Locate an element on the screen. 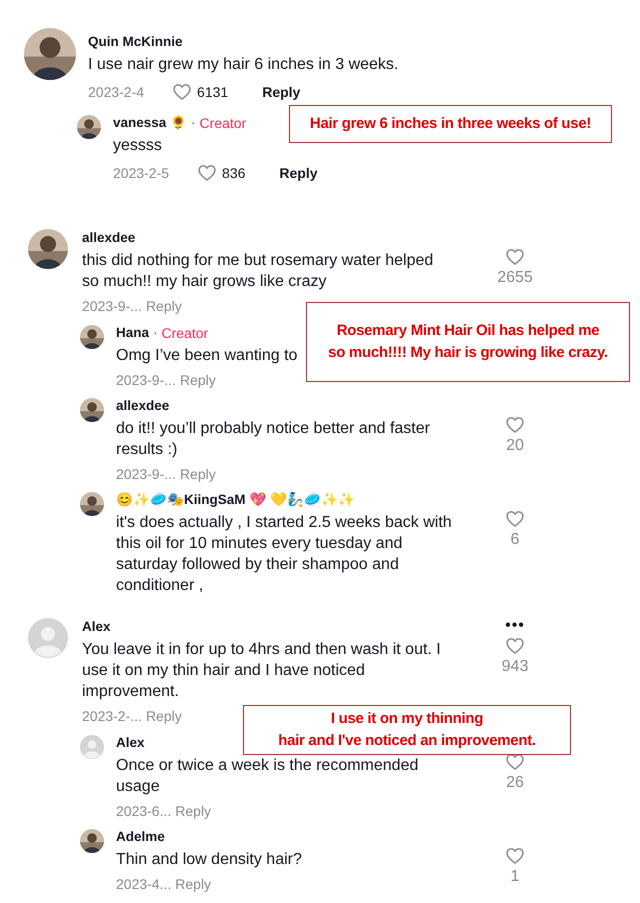 The image size is (640, 903). callout-text: I use it on my thinning is located at coordinates (407, 719).